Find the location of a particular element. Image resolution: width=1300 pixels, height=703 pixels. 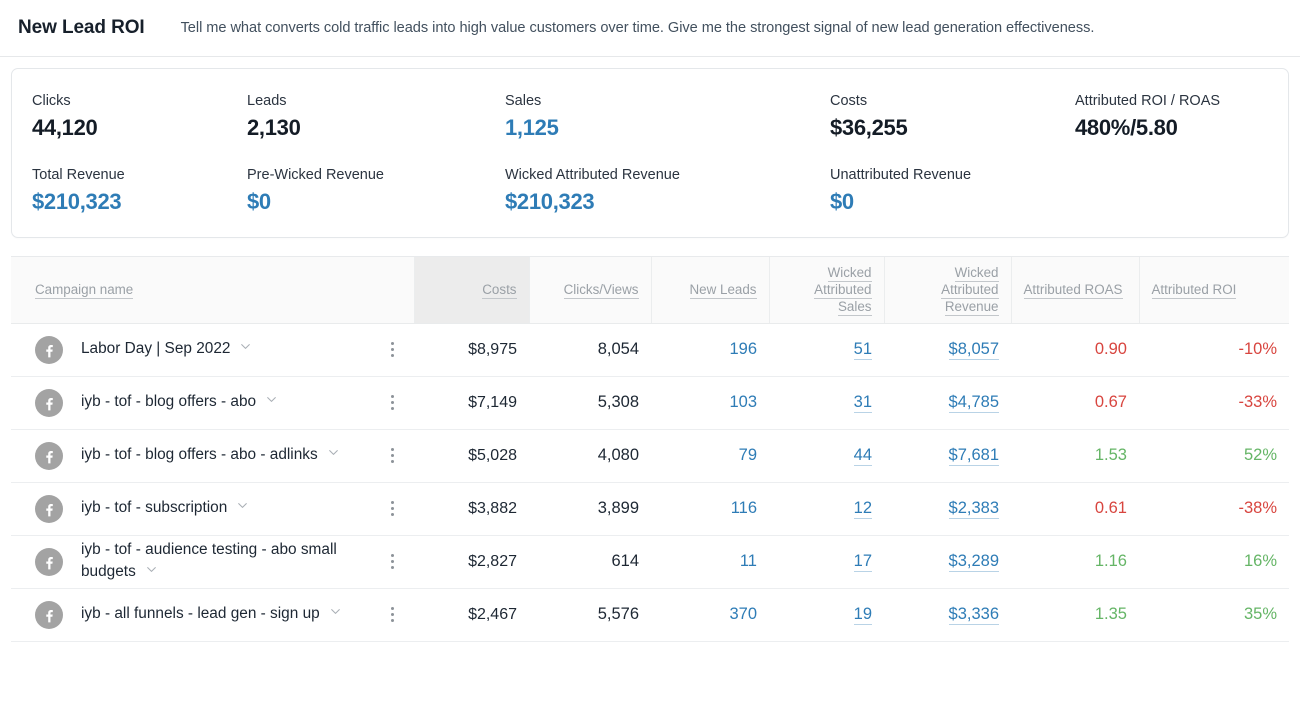

cell-new-leads: 116 is located at coordinates (710, 508).